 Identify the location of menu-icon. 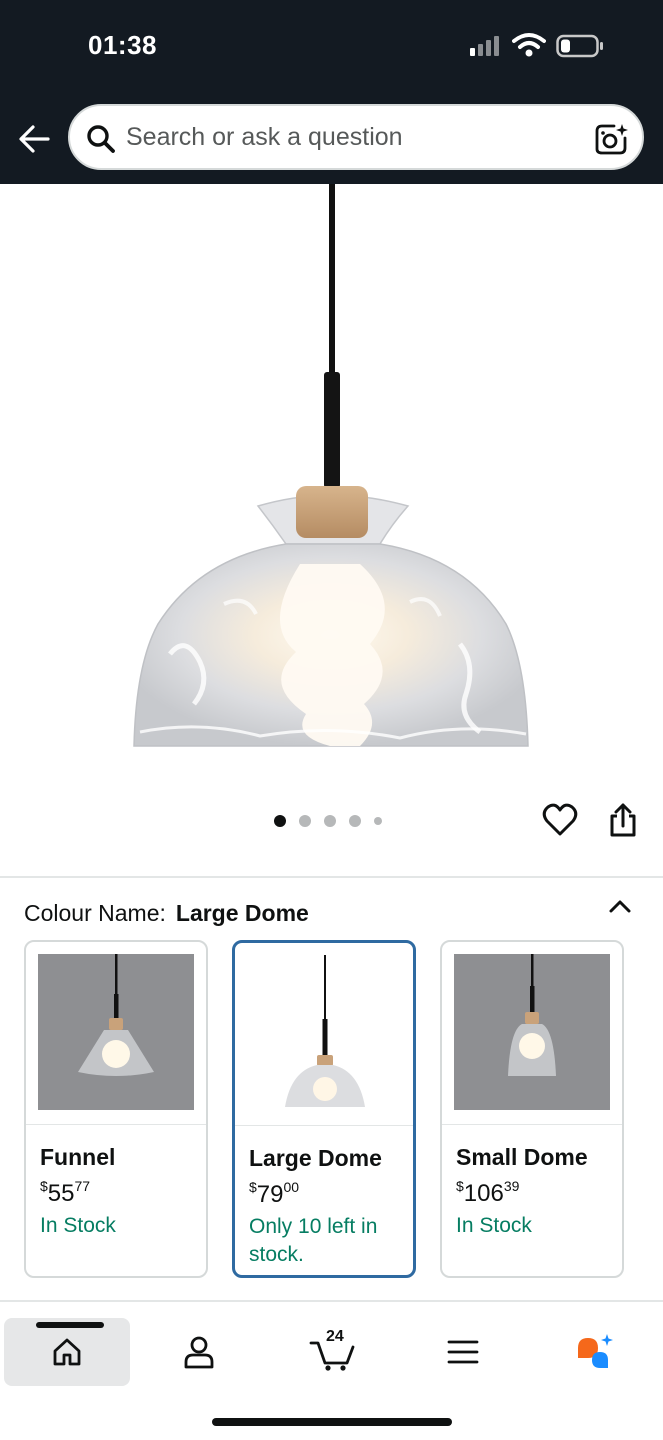
(463, 1352).